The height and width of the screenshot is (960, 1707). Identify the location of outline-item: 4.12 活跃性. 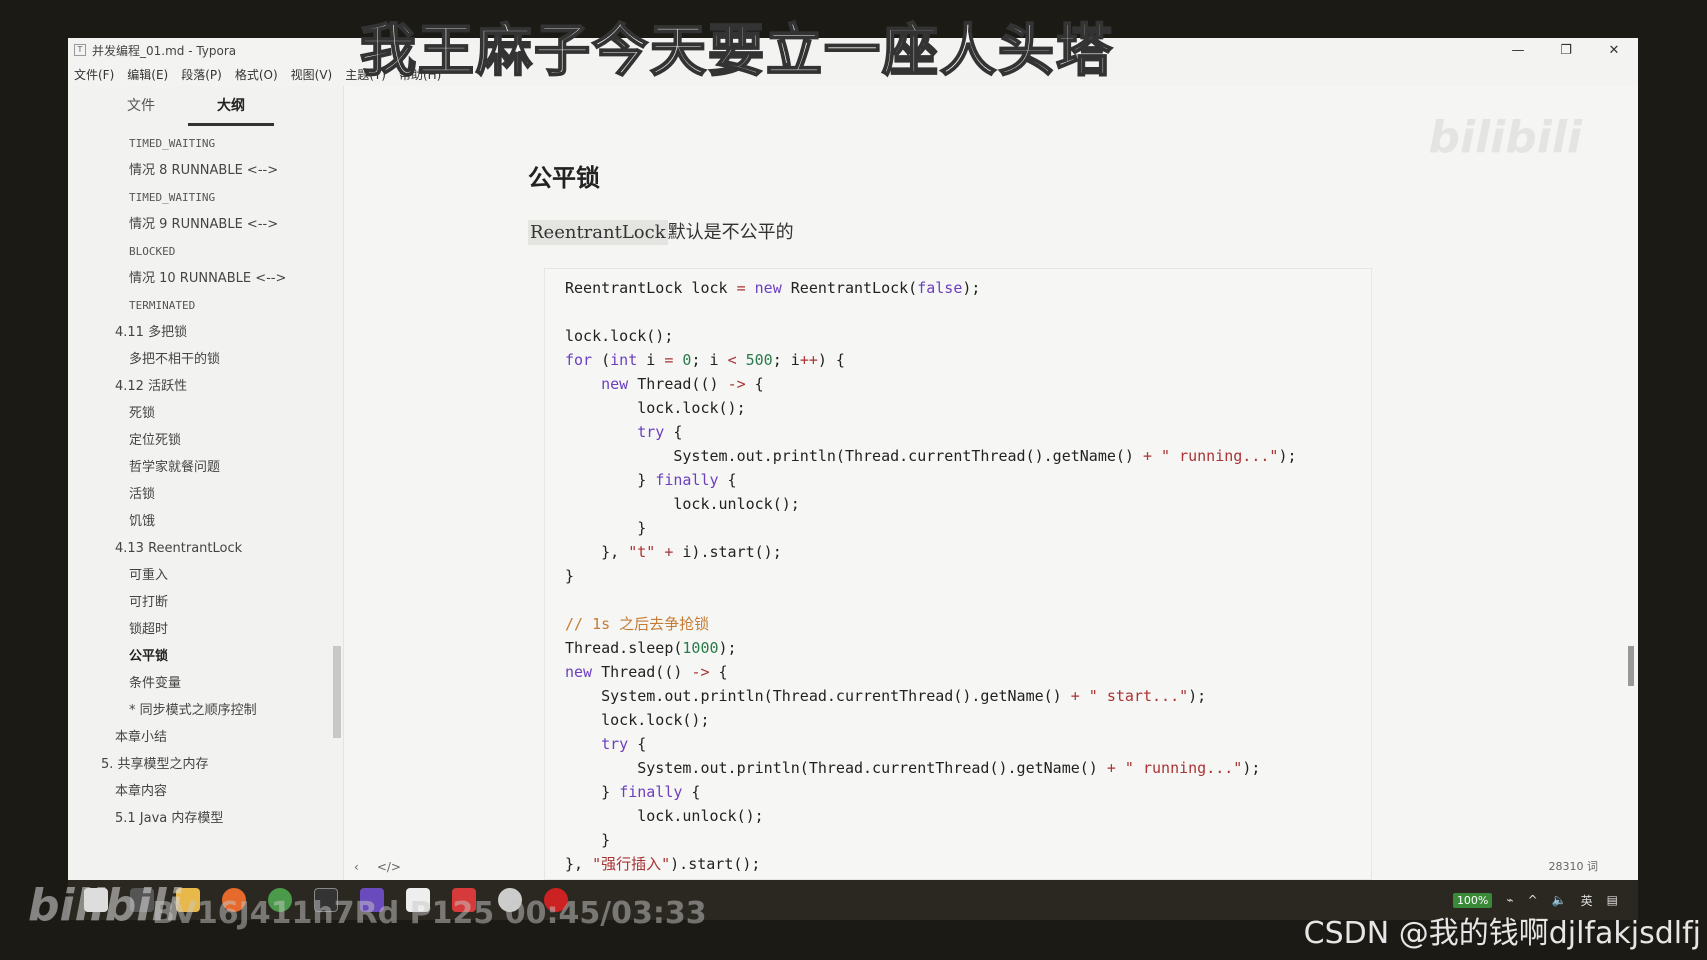
(205, 386).